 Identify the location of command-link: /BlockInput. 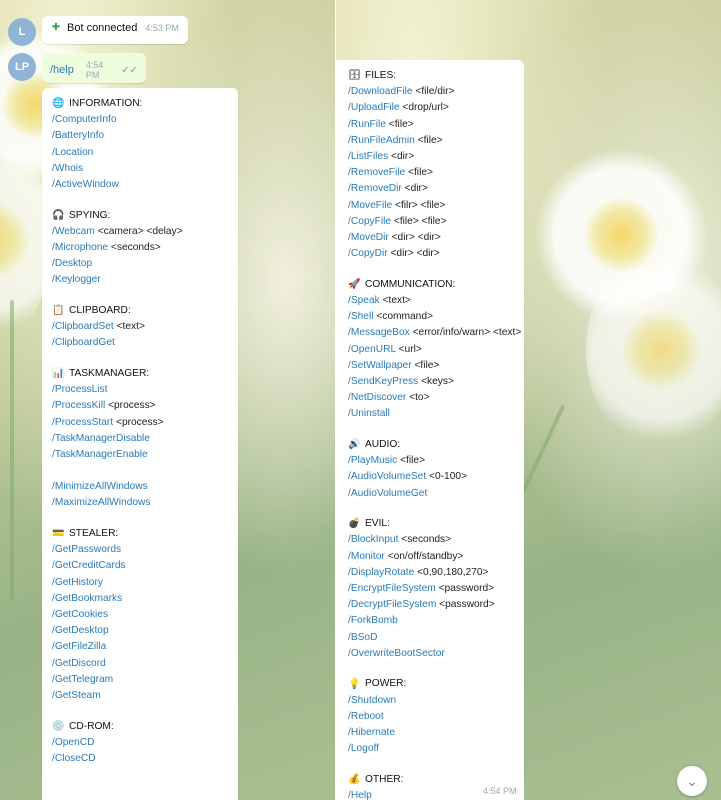
(373, 539).